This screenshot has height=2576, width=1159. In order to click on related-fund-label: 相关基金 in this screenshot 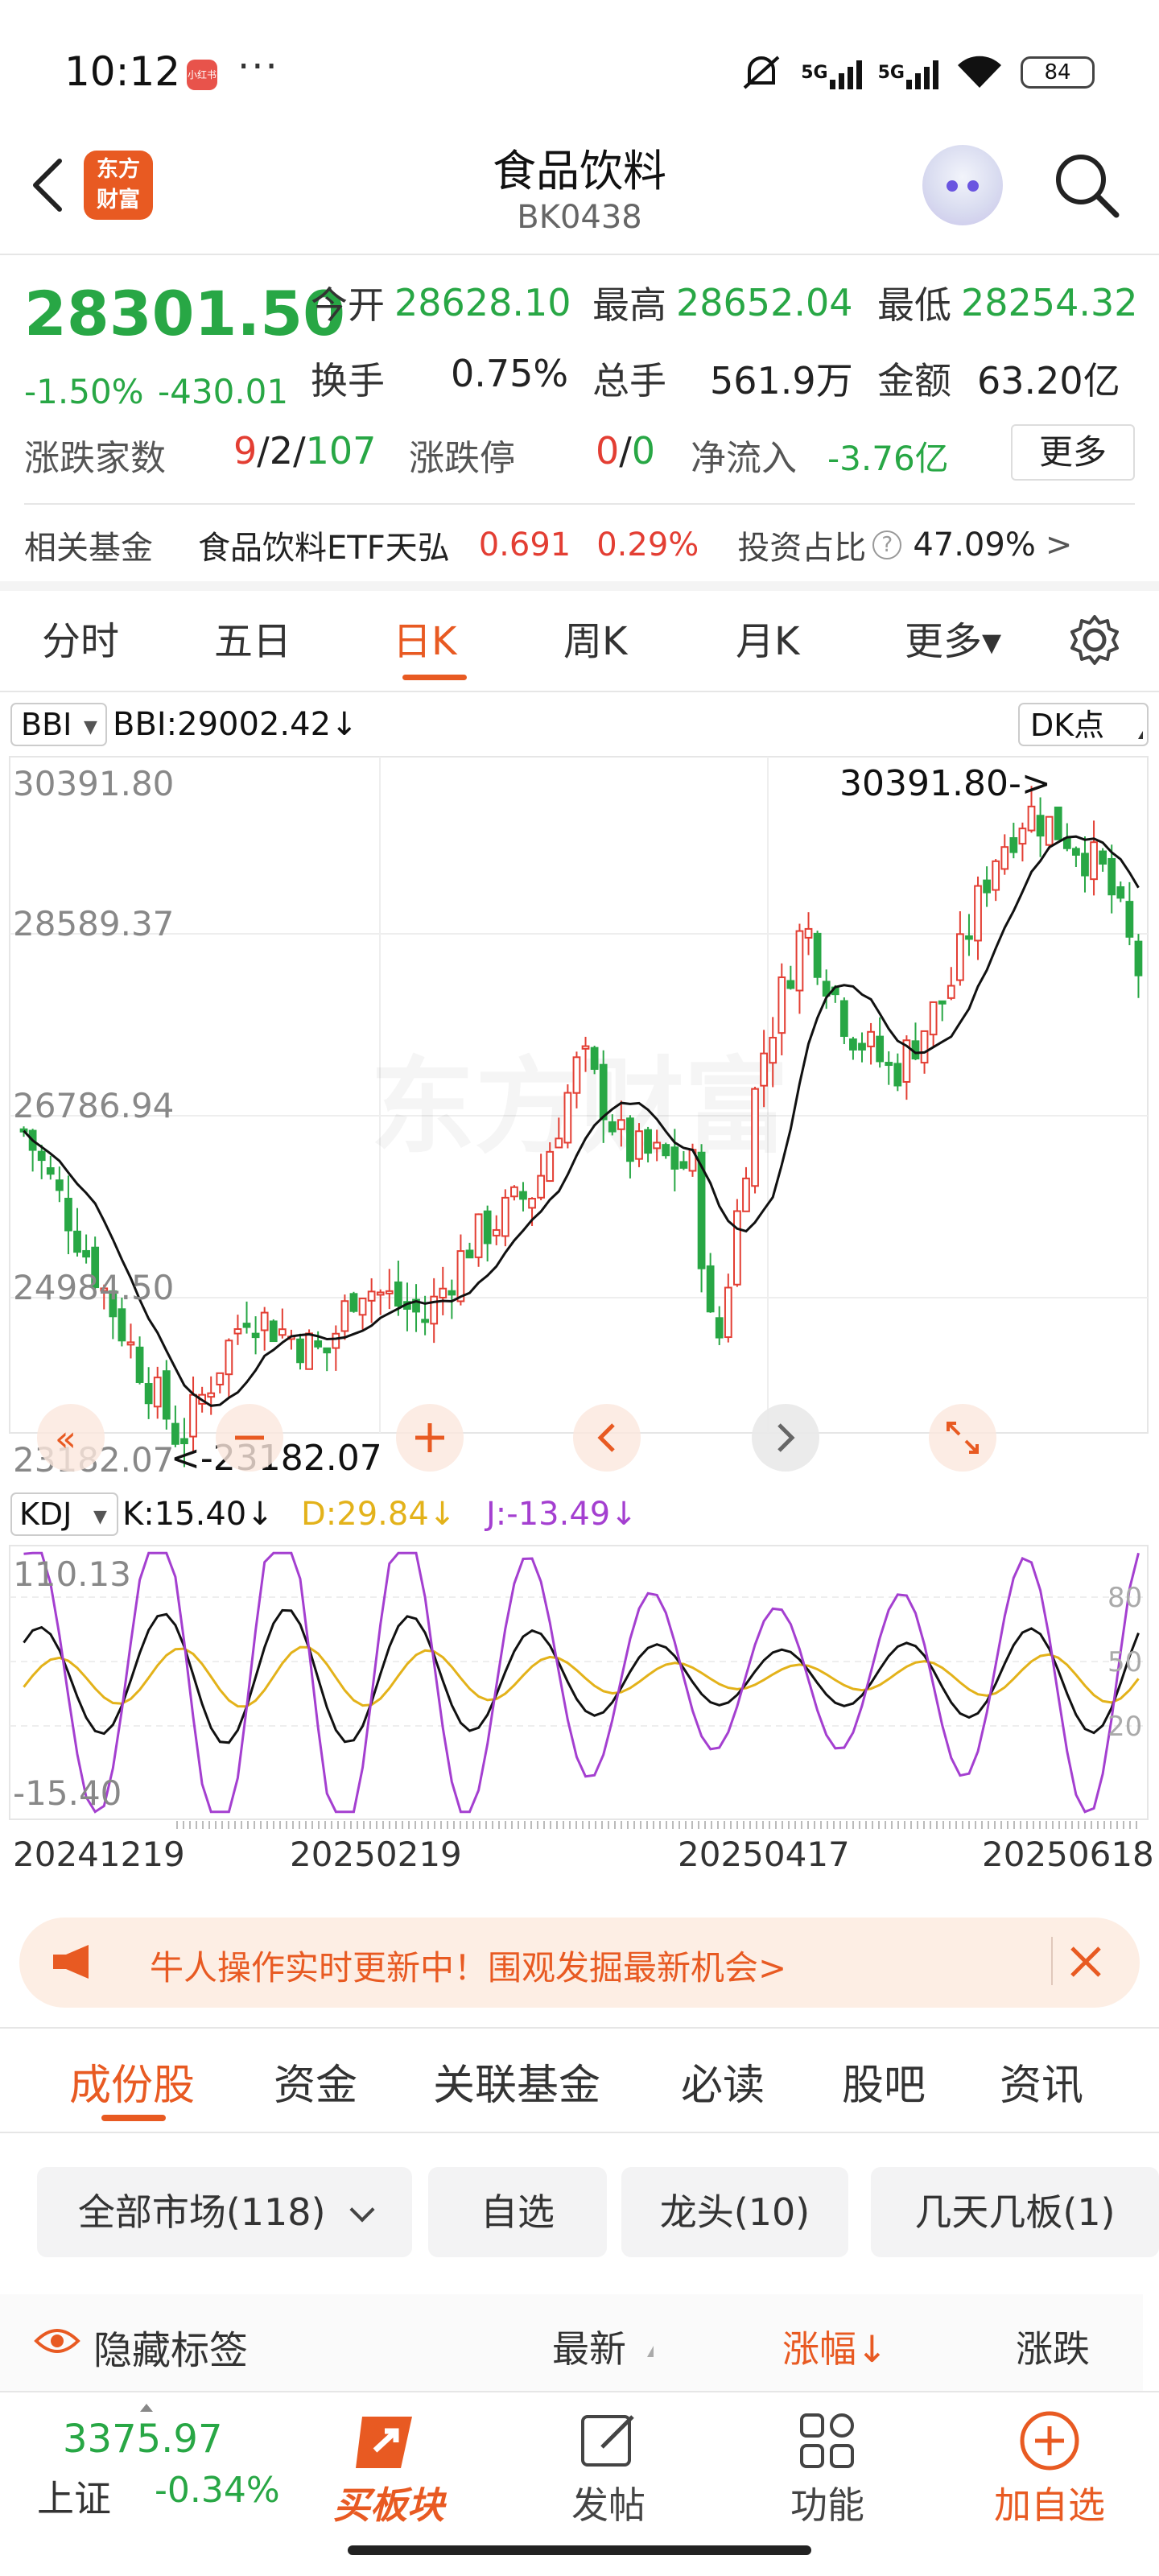, I will do `click(88, 548)`.